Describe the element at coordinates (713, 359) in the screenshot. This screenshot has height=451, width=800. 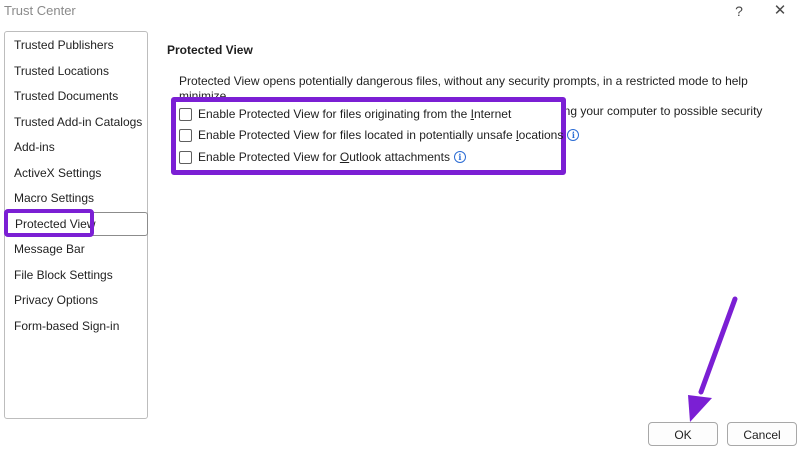
I see `annotation-arrow` at that location.